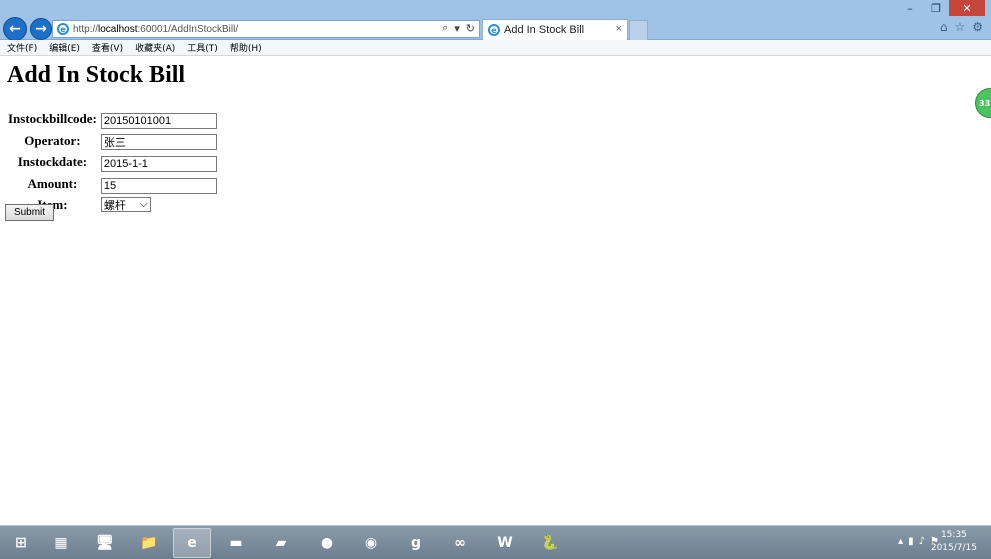 The width and height of the screenshot is (991, 559). I want to click on settings-gear-icon: ⚙, so click(977, 27).